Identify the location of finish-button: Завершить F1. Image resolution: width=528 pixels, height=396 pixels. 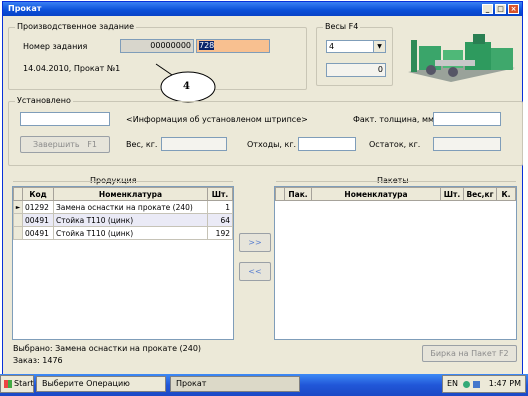
(65, 144).